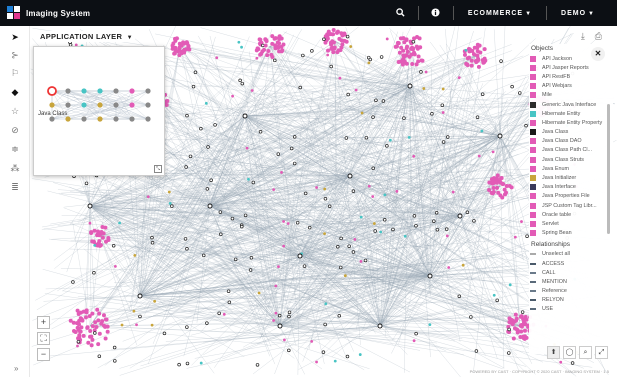  What do you see at coordinates (15, 37) in the screenshot?
I see `navigation-arrow-icon: ➤` at bounding box center [15, 37].